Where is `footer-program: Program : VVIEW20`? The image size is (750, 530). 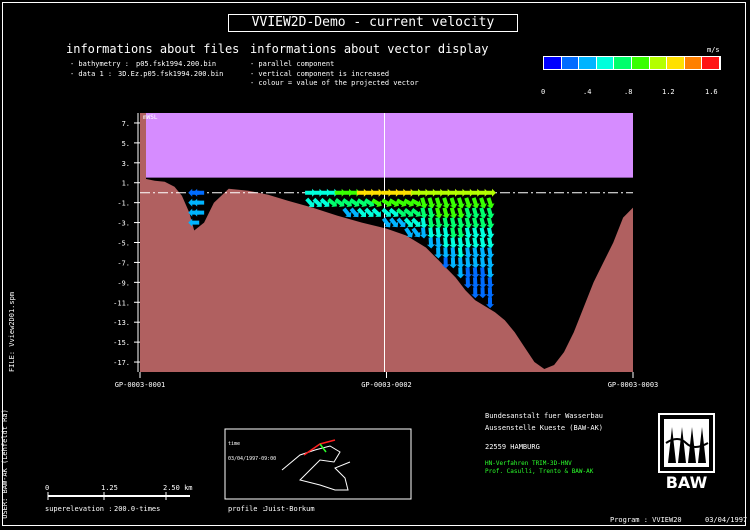 footer-program: Program : VVIEW20 is located at coordinates (646, 520).